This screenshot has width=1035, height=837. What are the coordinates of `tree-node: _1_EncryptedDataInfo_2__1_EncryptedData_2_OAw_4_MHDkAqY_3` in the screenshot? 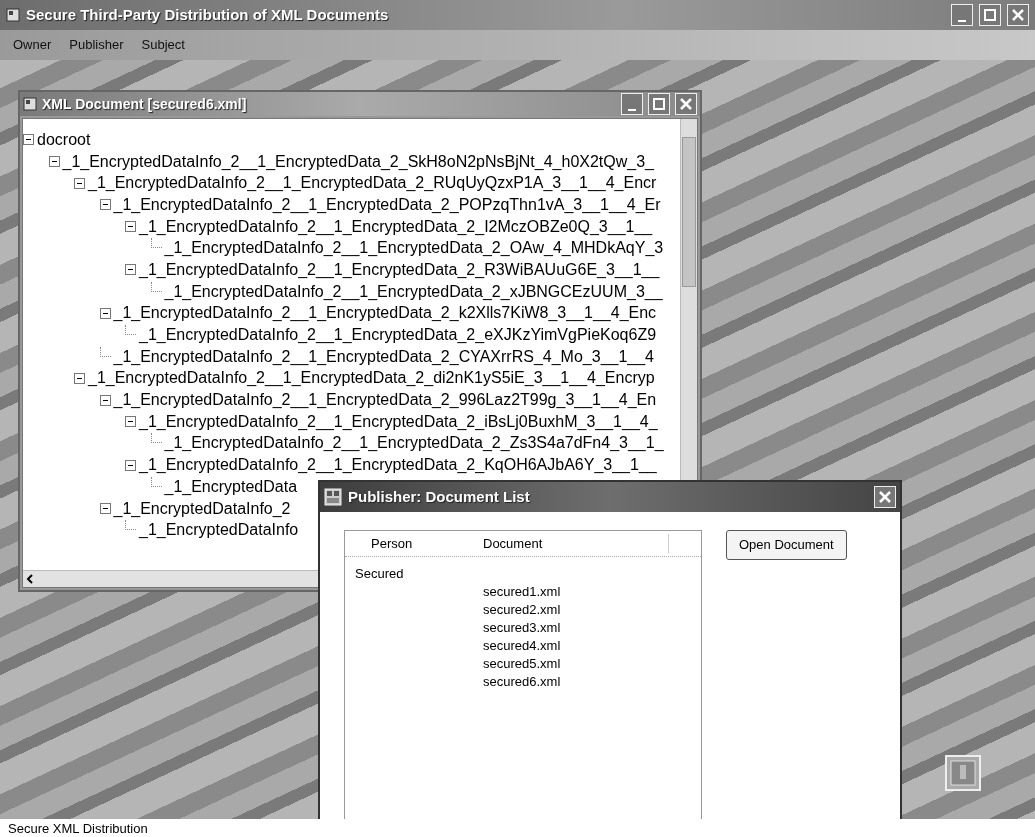 It's located at (414, 248).